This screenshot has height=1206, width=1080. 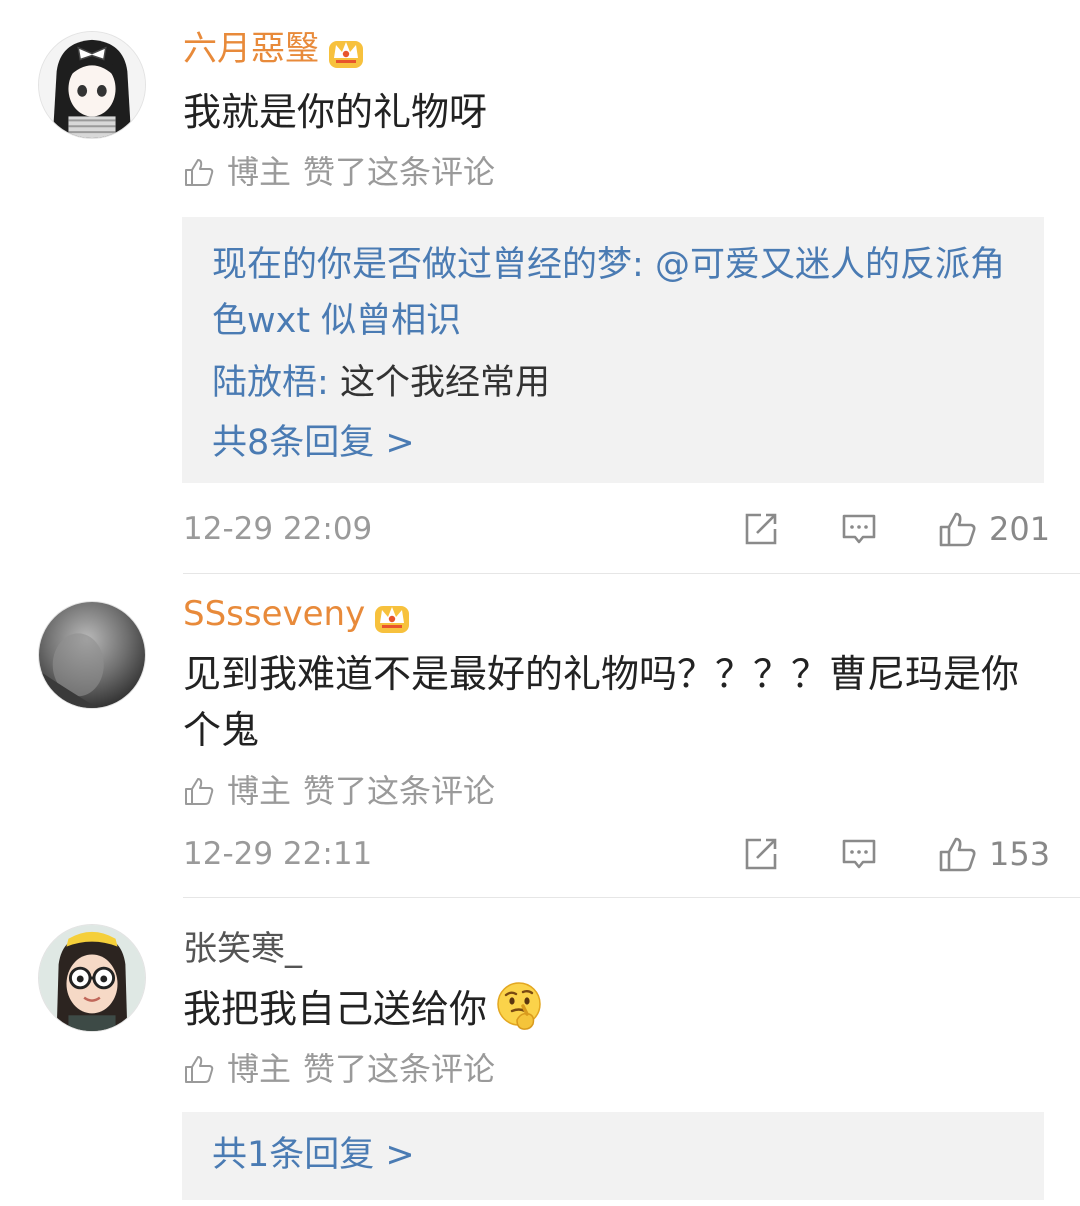 I want to click on username: 张笑寒_, so click(x=242, y=949).